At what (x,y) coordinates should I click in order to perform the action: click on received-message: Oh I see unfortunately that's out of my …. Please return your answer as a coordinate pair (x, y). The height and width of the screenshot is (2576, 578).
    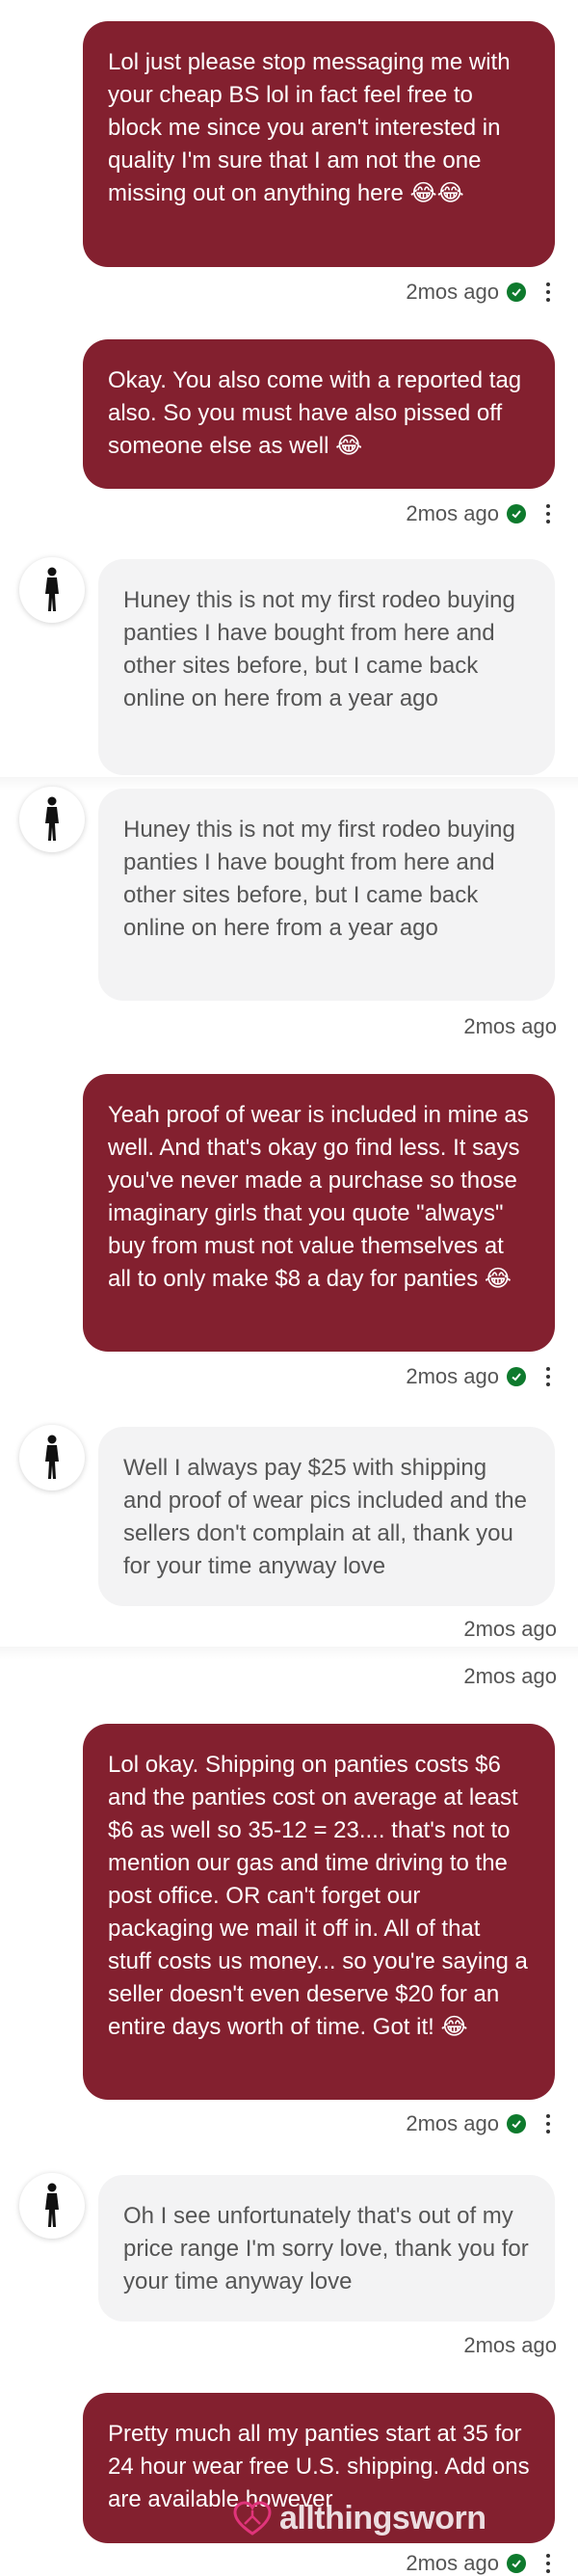
    Looking at the image, I should click on (326, 2248).